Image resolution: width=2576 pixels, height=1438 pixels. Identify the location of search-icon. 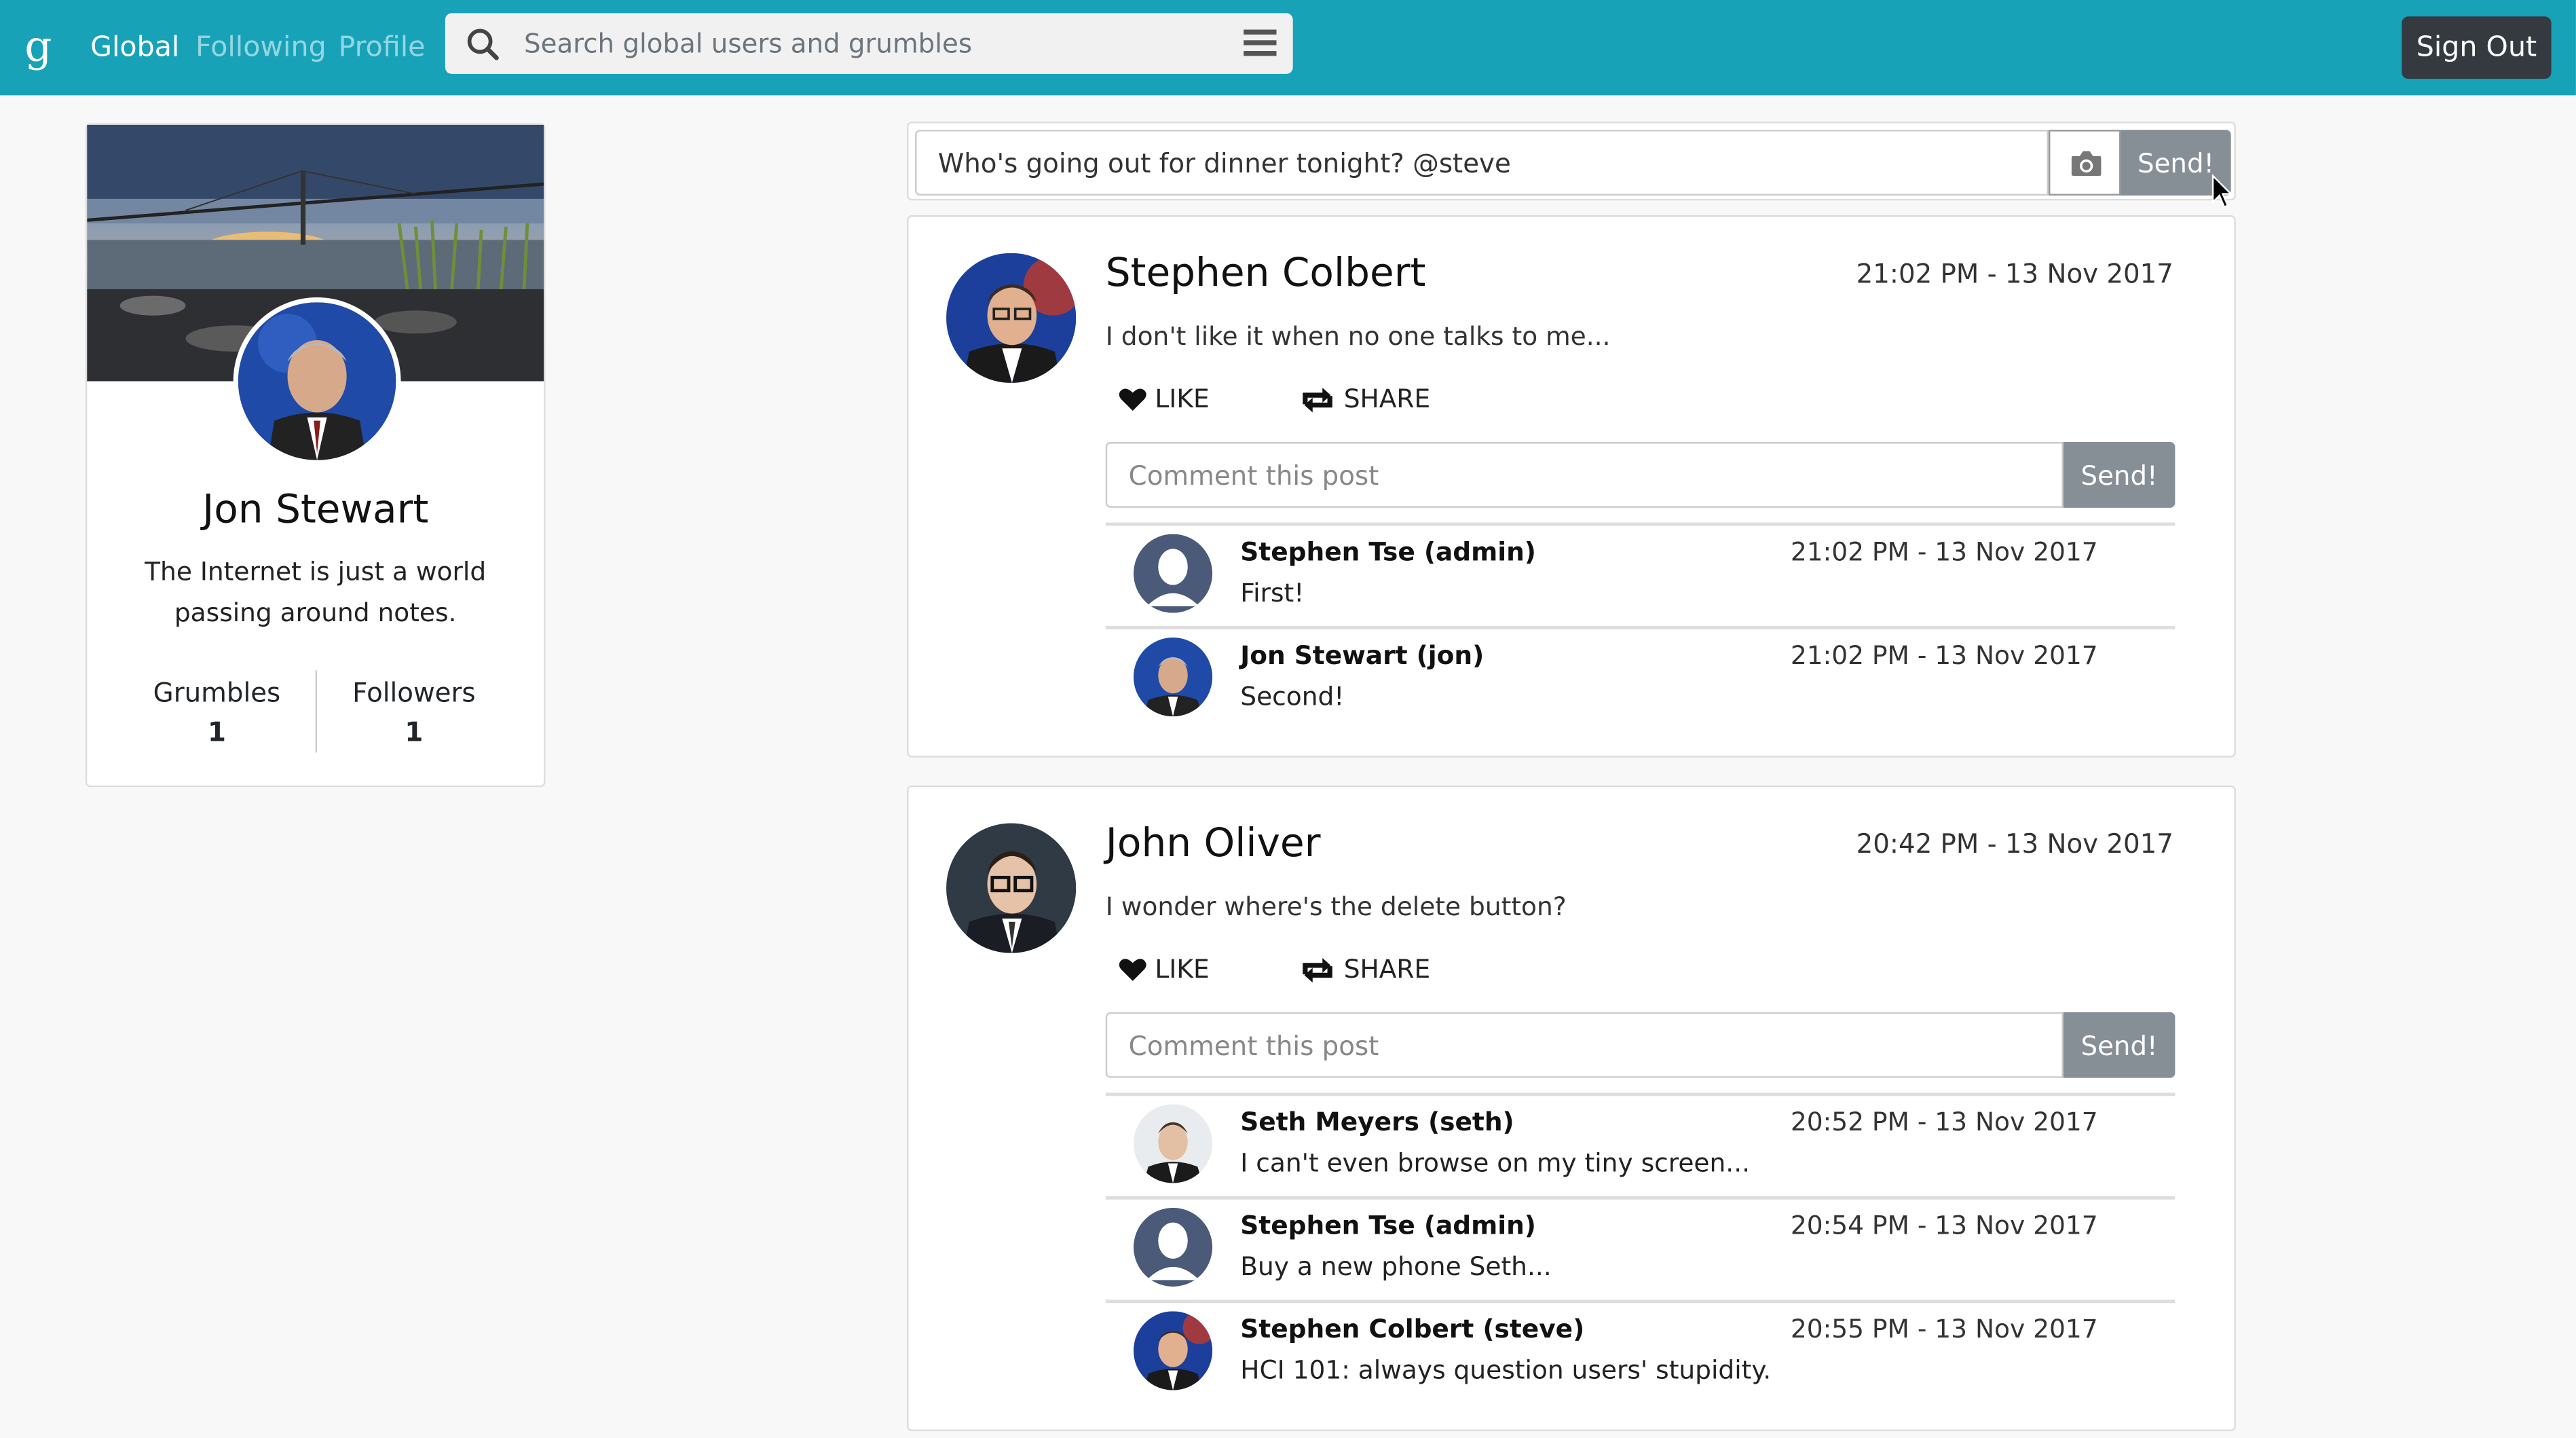
(483, 44).